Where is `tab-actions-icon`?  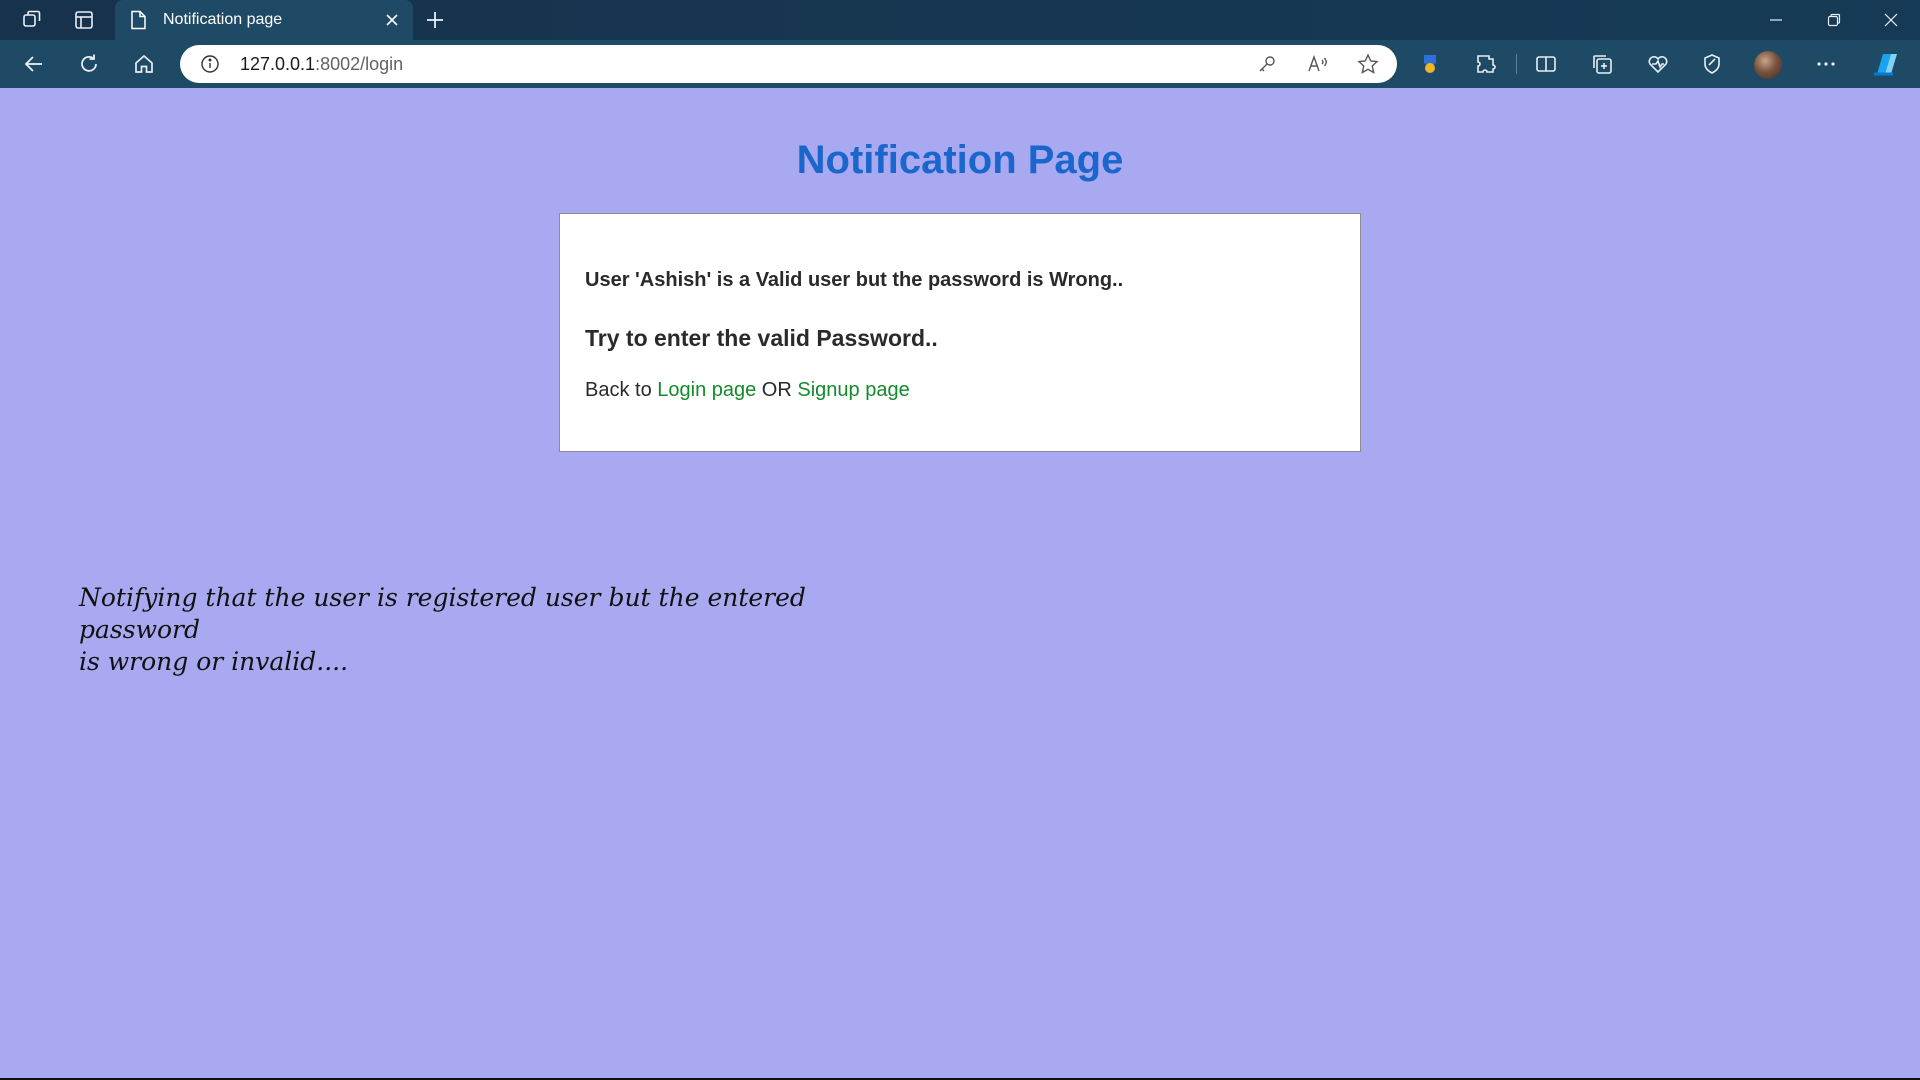 tab-actions-icon is located at coordinates (84, 20).